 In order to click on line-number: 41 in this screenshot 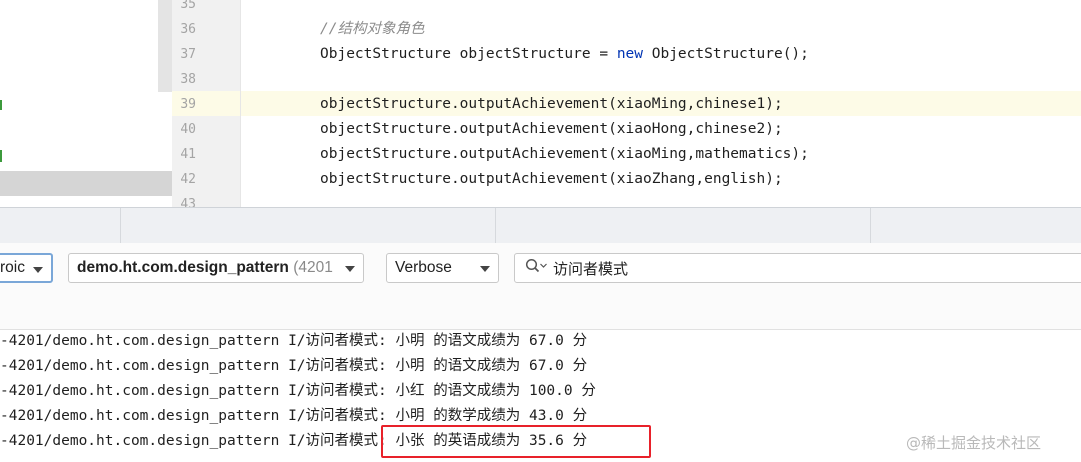, I will do `click(188, 154)`.